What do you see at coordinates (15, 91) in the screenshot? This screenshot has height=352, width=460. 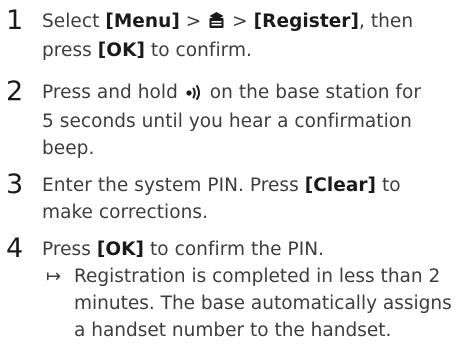 I see `step-number: 2` at bounding box center [15, 91].